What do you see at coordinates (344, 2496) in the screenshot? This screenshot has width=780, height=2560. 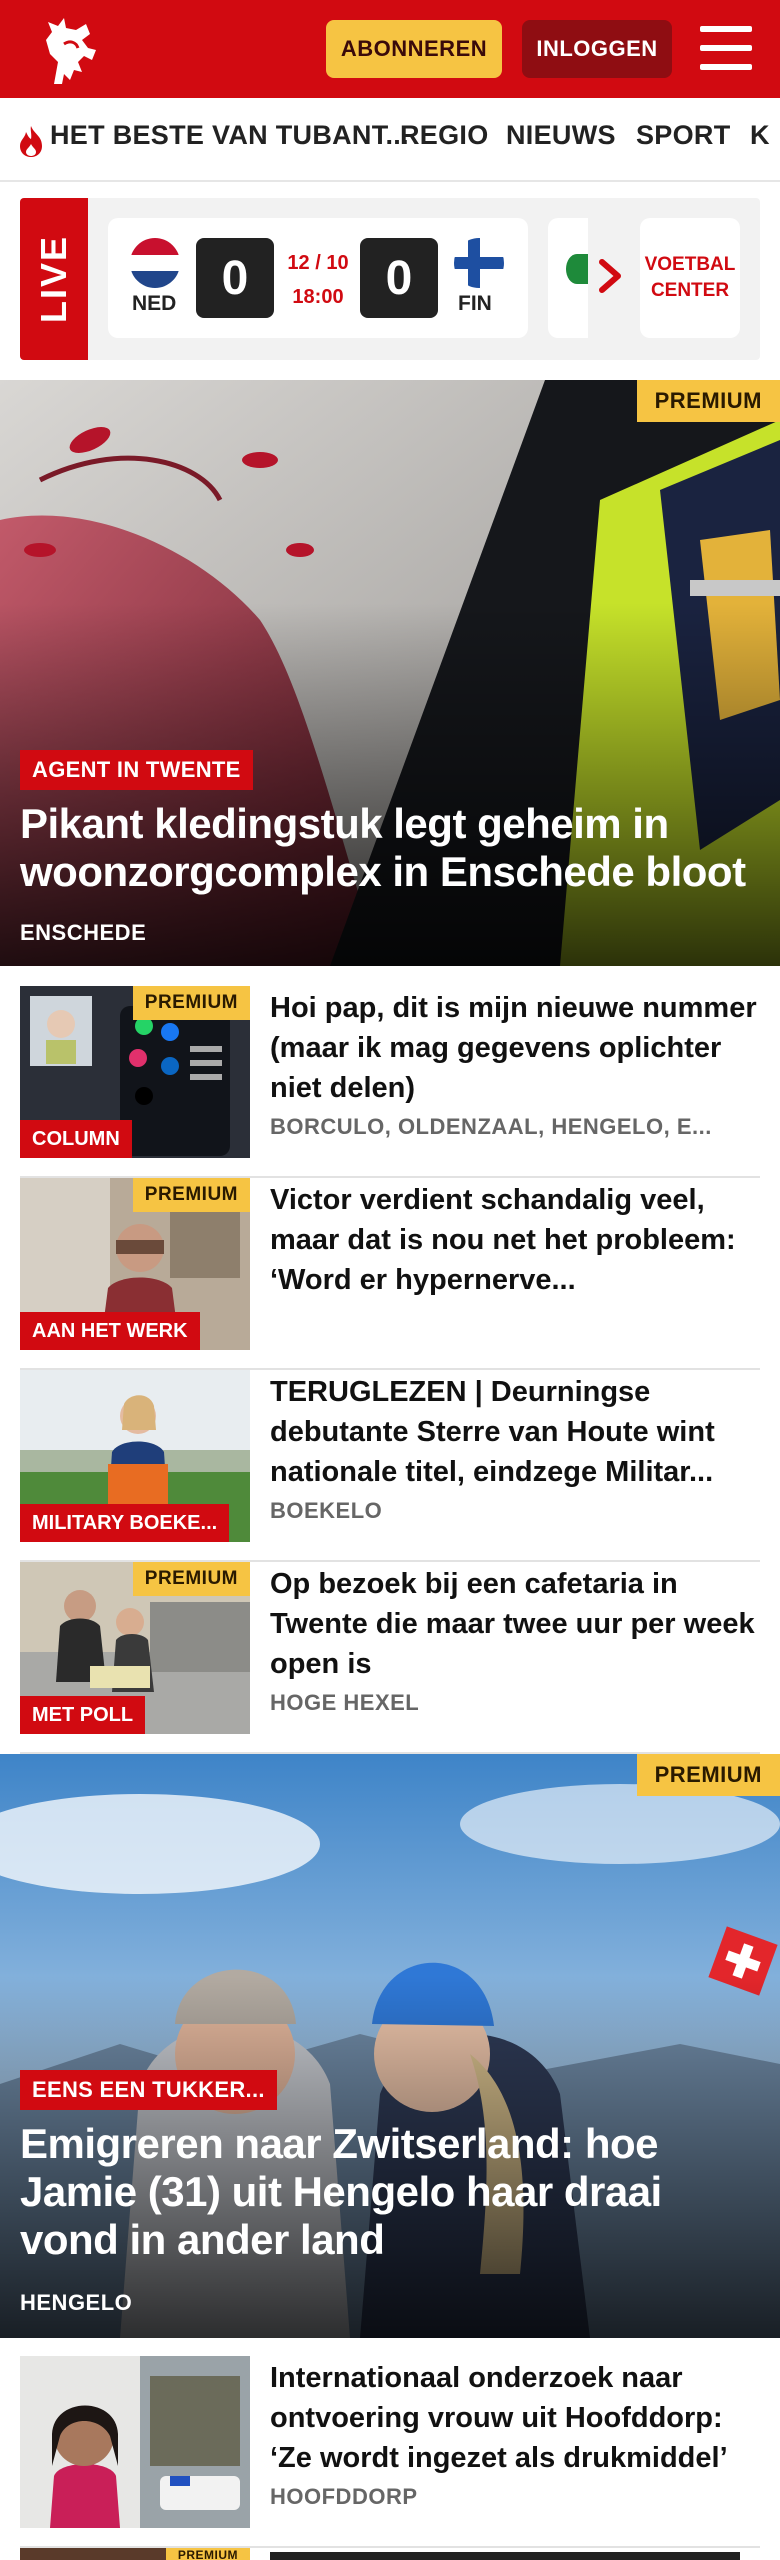 I see `article-location: HOOFDDORP` at bounding box center [344, 2496].